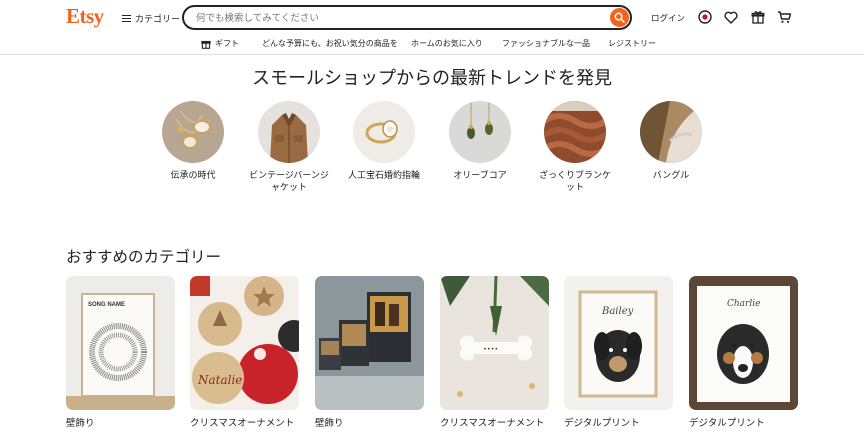 Image resolution: width=864 pixels, height=432 pixels. What do you see at coordinates (120, 343) in the screenshot?
I see `category-image: SONG NAME` at bounding box center [120, 343].